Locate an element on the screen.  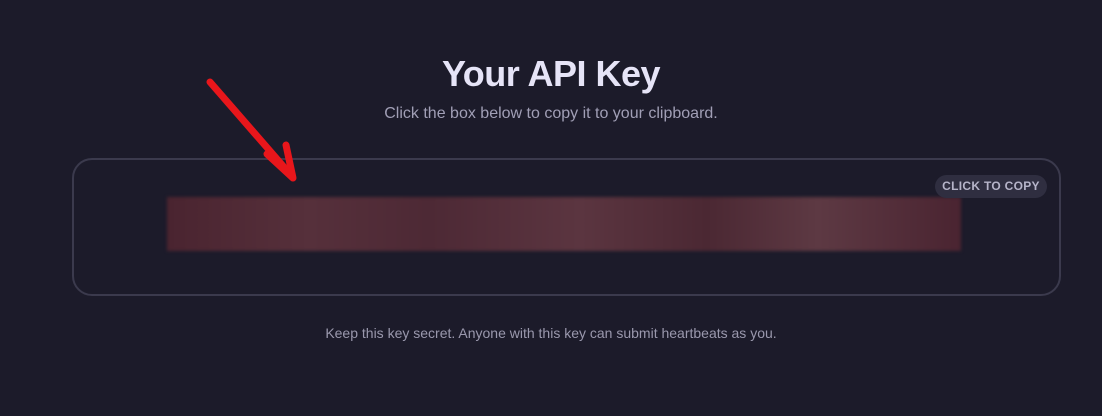
click-to-copy-badge: CLICK TO COPY is located at coordinates (991, 186).